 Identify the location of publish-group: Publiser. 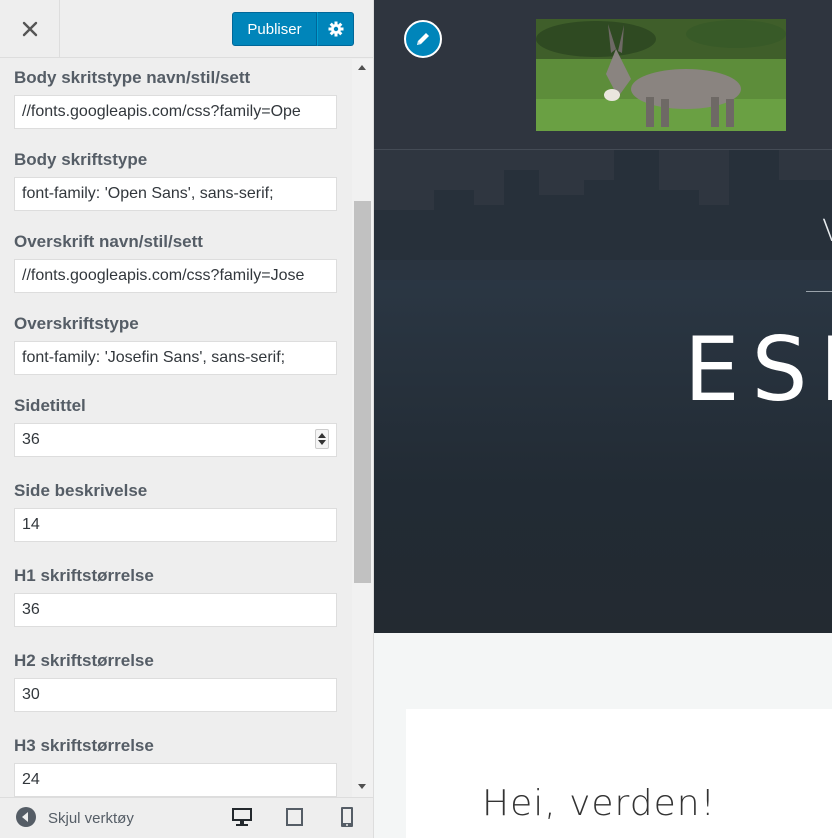
(293, 29).